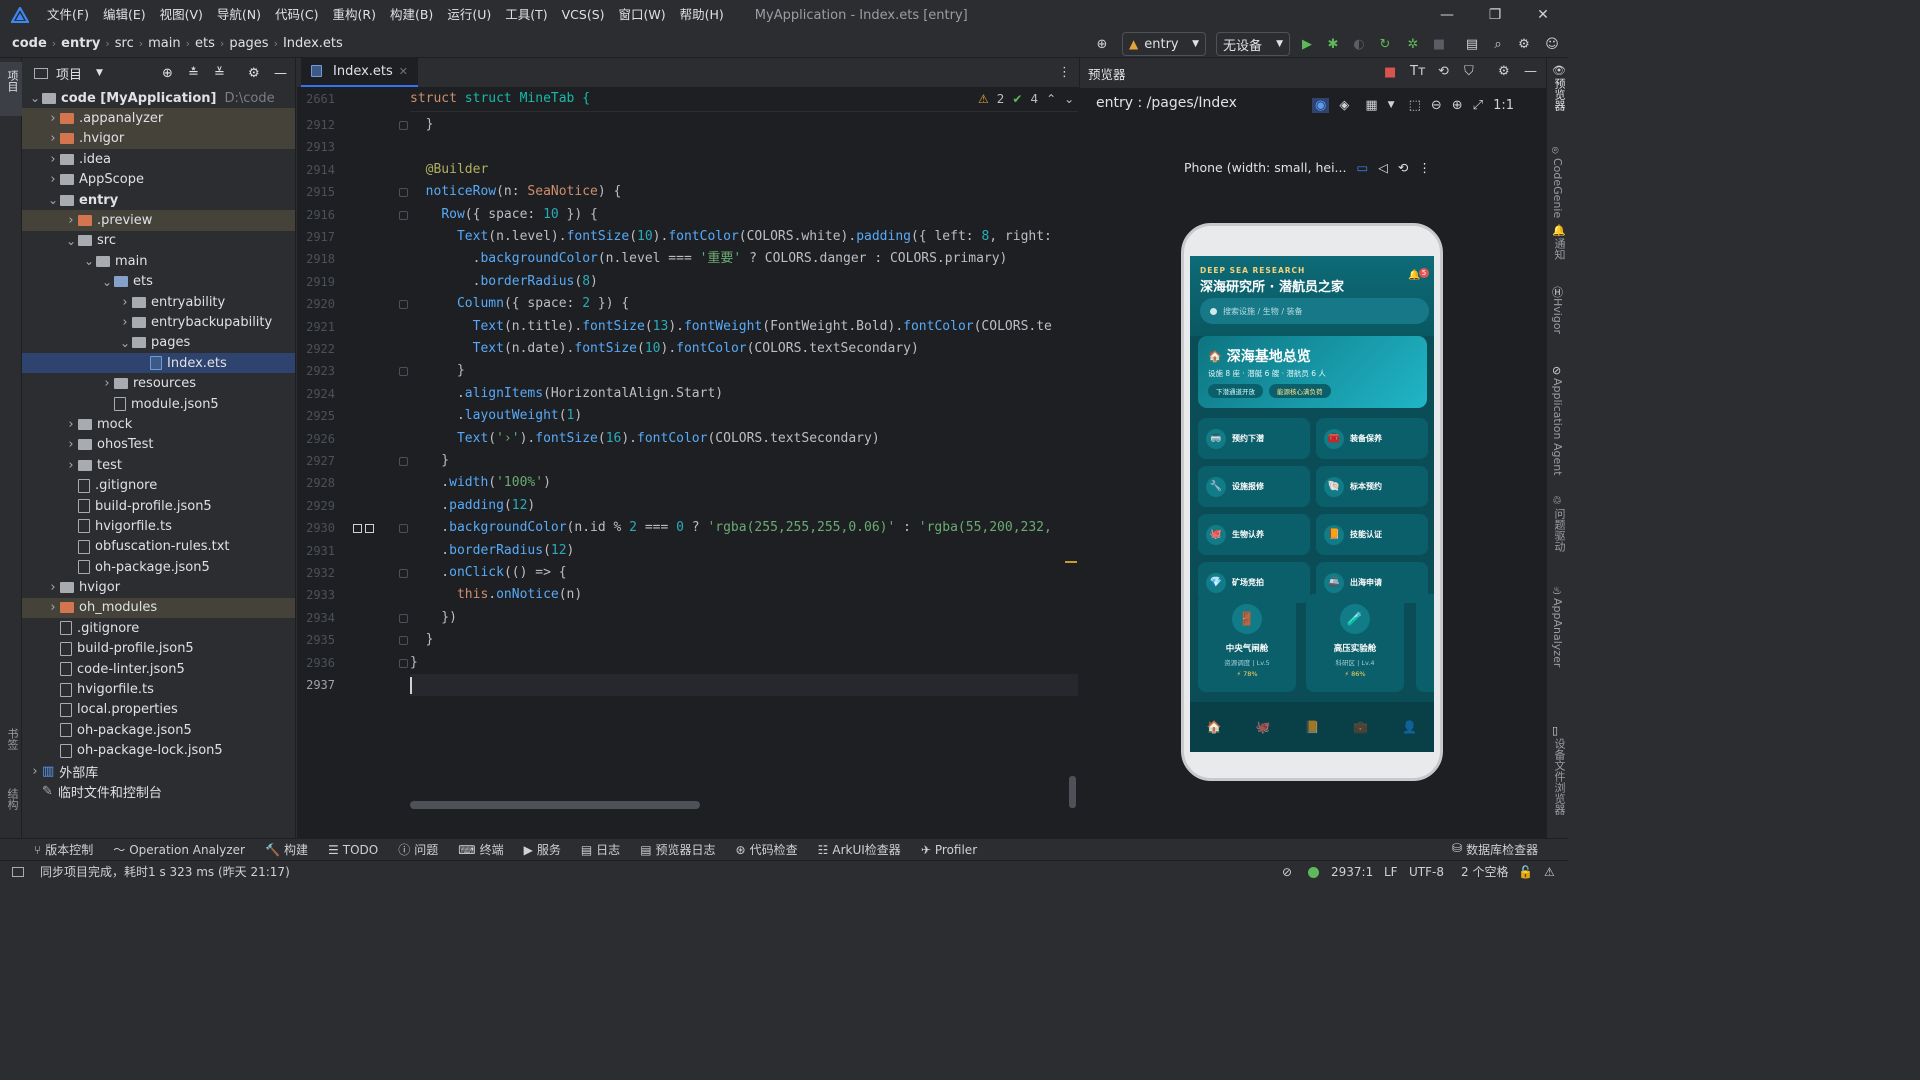 The width and height of the screenshot is (1920, 1080). I want to click on no-signal-icon: ⊘, so click(1287, 872).